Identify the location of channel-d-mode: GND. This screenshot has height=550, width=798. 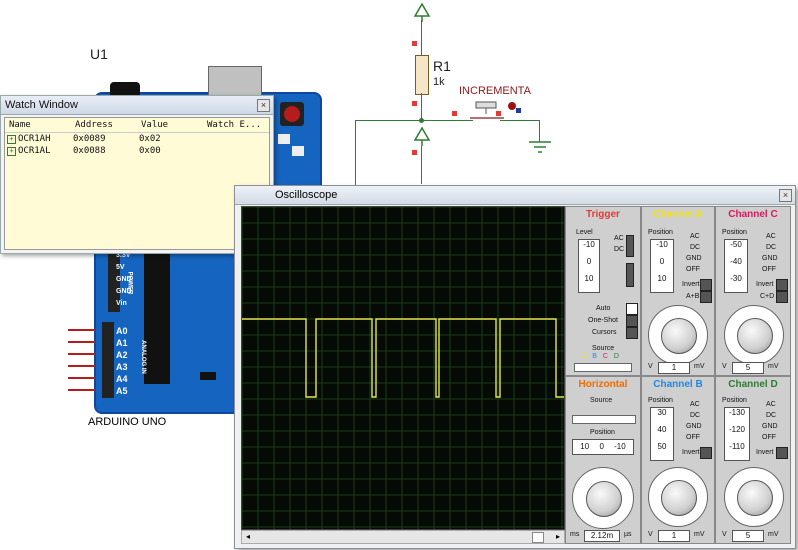
(770, 426).